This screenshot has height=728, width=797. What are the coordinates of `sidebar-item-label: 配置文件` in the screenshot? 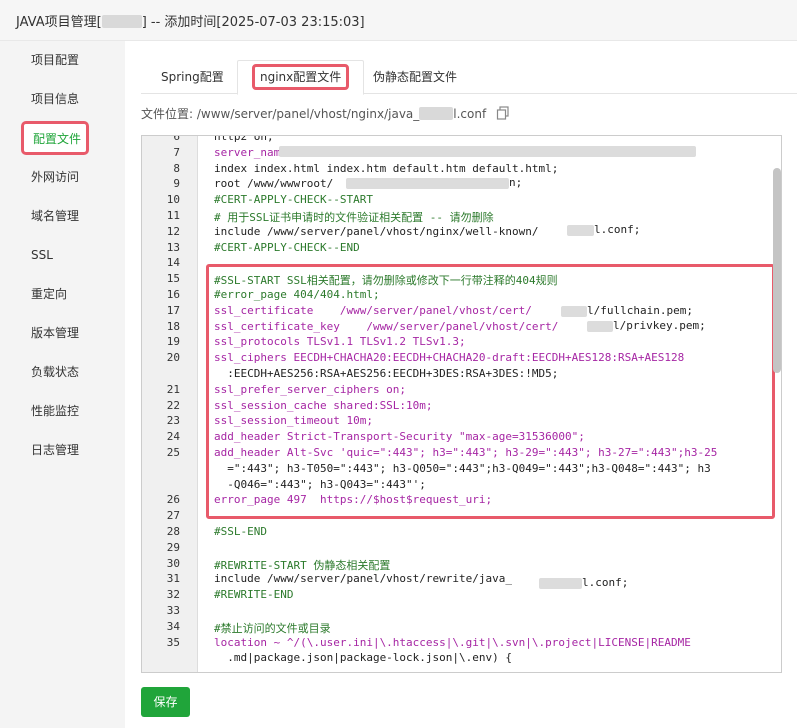 It's located at (55, 138).